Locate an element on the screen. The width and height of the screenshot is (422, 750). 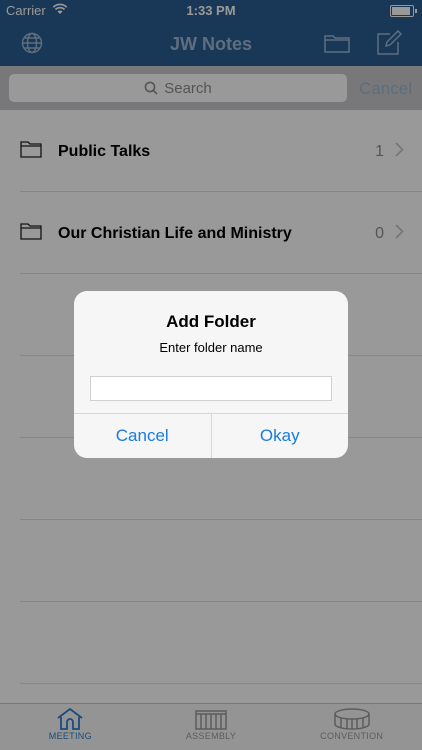
add-folder-dialog: Add Folder Enter folder name Cancel Okay is located at coordinates (211, 374).